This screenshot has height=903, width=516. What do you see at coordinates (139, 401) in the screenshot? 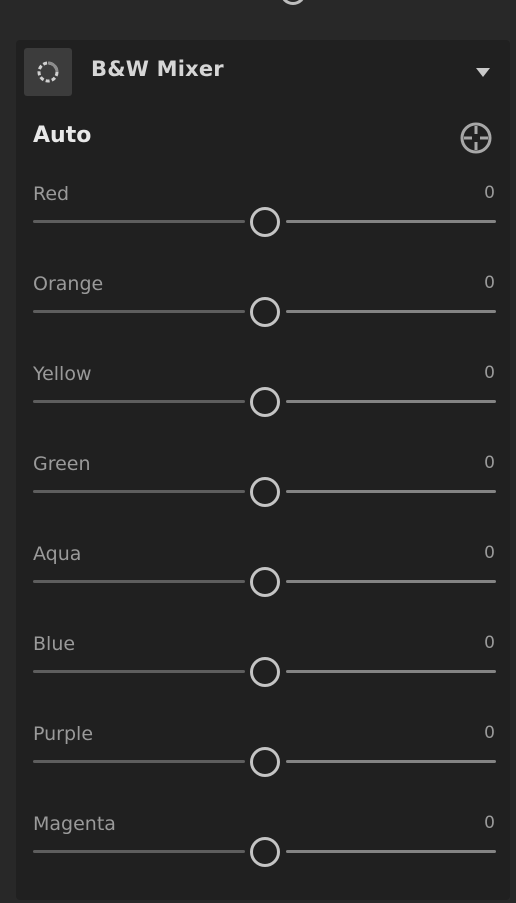
I see `slider-track-left-yellow` at bounding box center [139, 401].